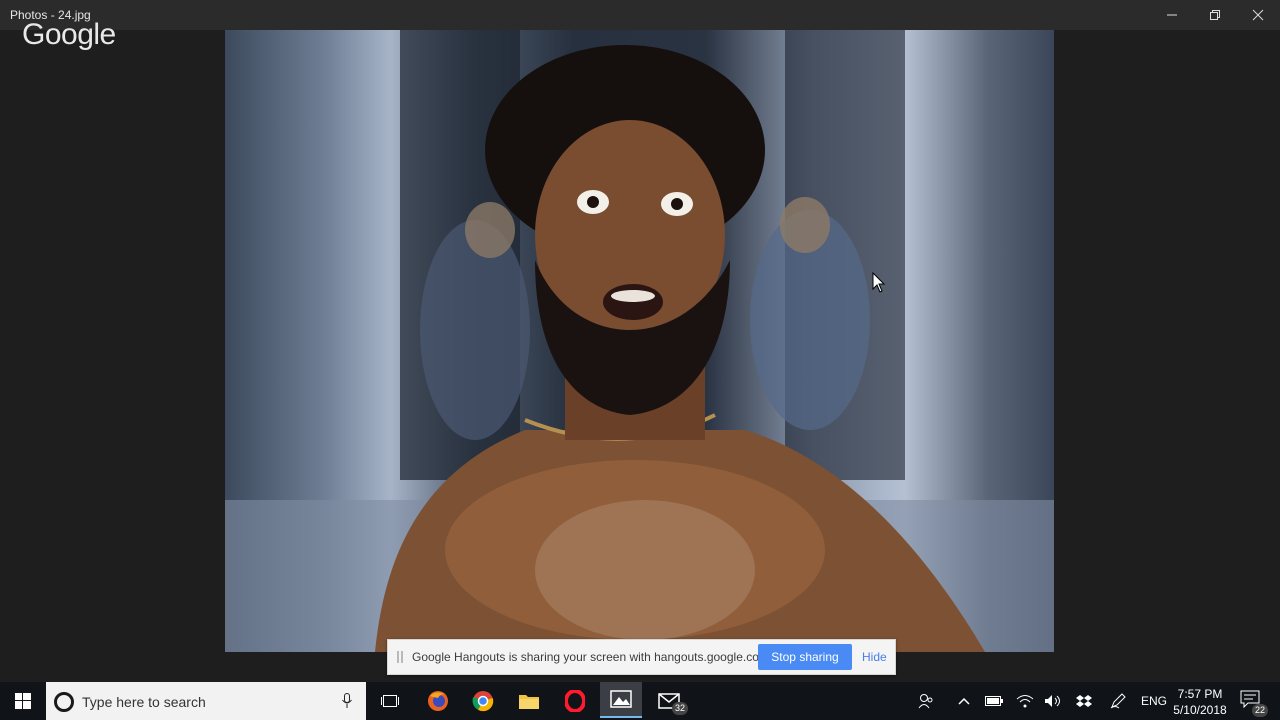 This screenshot has height=720, width=1280. I want to click on search-box: Type here to search, so click(206, 701).